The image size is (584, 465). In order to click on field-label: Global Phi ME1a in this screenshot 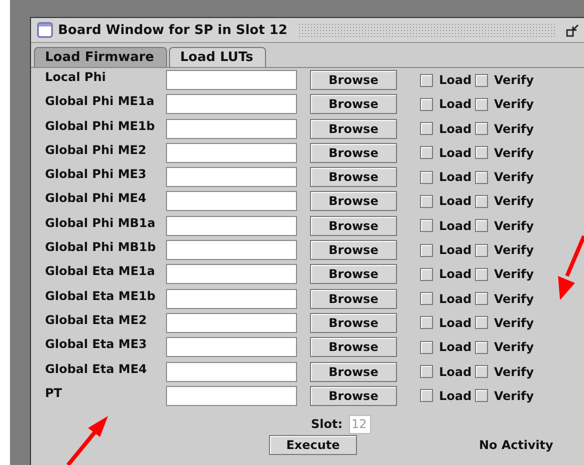, I will do `click(100, 101)`.